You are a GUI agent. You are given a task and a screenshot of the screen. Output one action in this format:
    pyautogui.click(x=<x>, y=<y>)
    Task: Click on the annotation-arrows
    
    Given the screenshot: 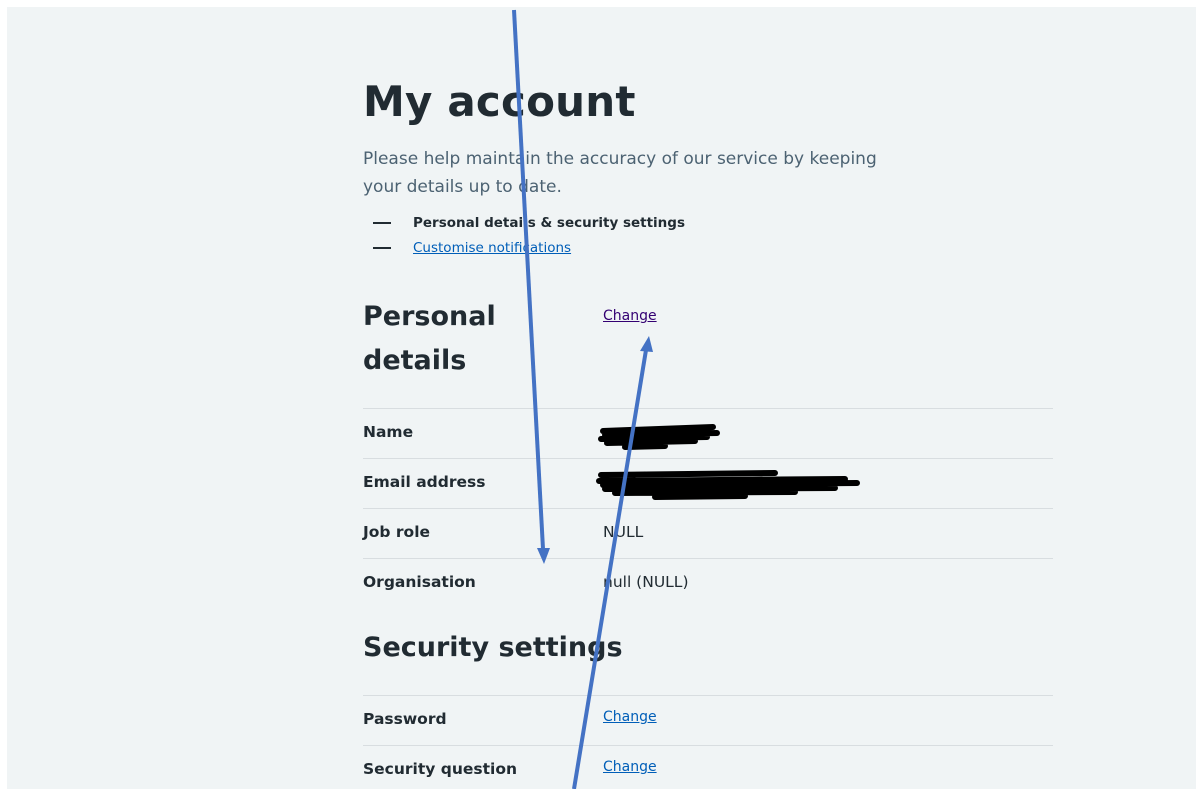 What is the action you would take?
    pyautogui.click(x=582, y=399)
    